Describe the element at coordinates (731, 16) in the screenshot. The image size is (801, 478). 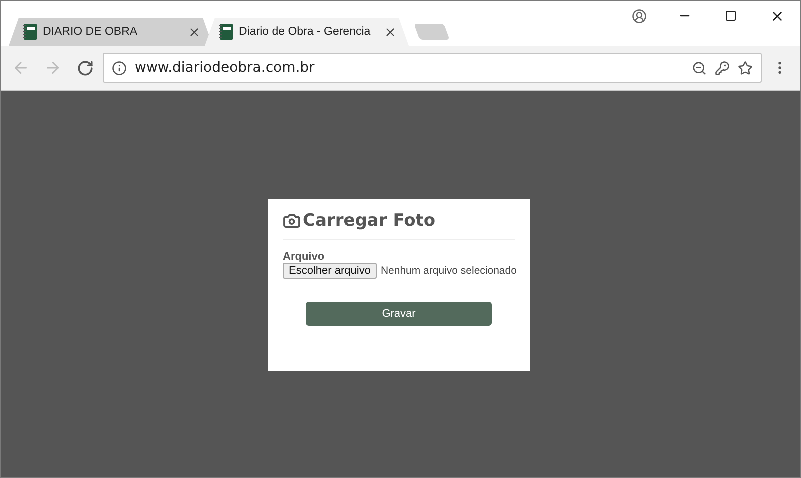
I see `maximize-icon` at that location.